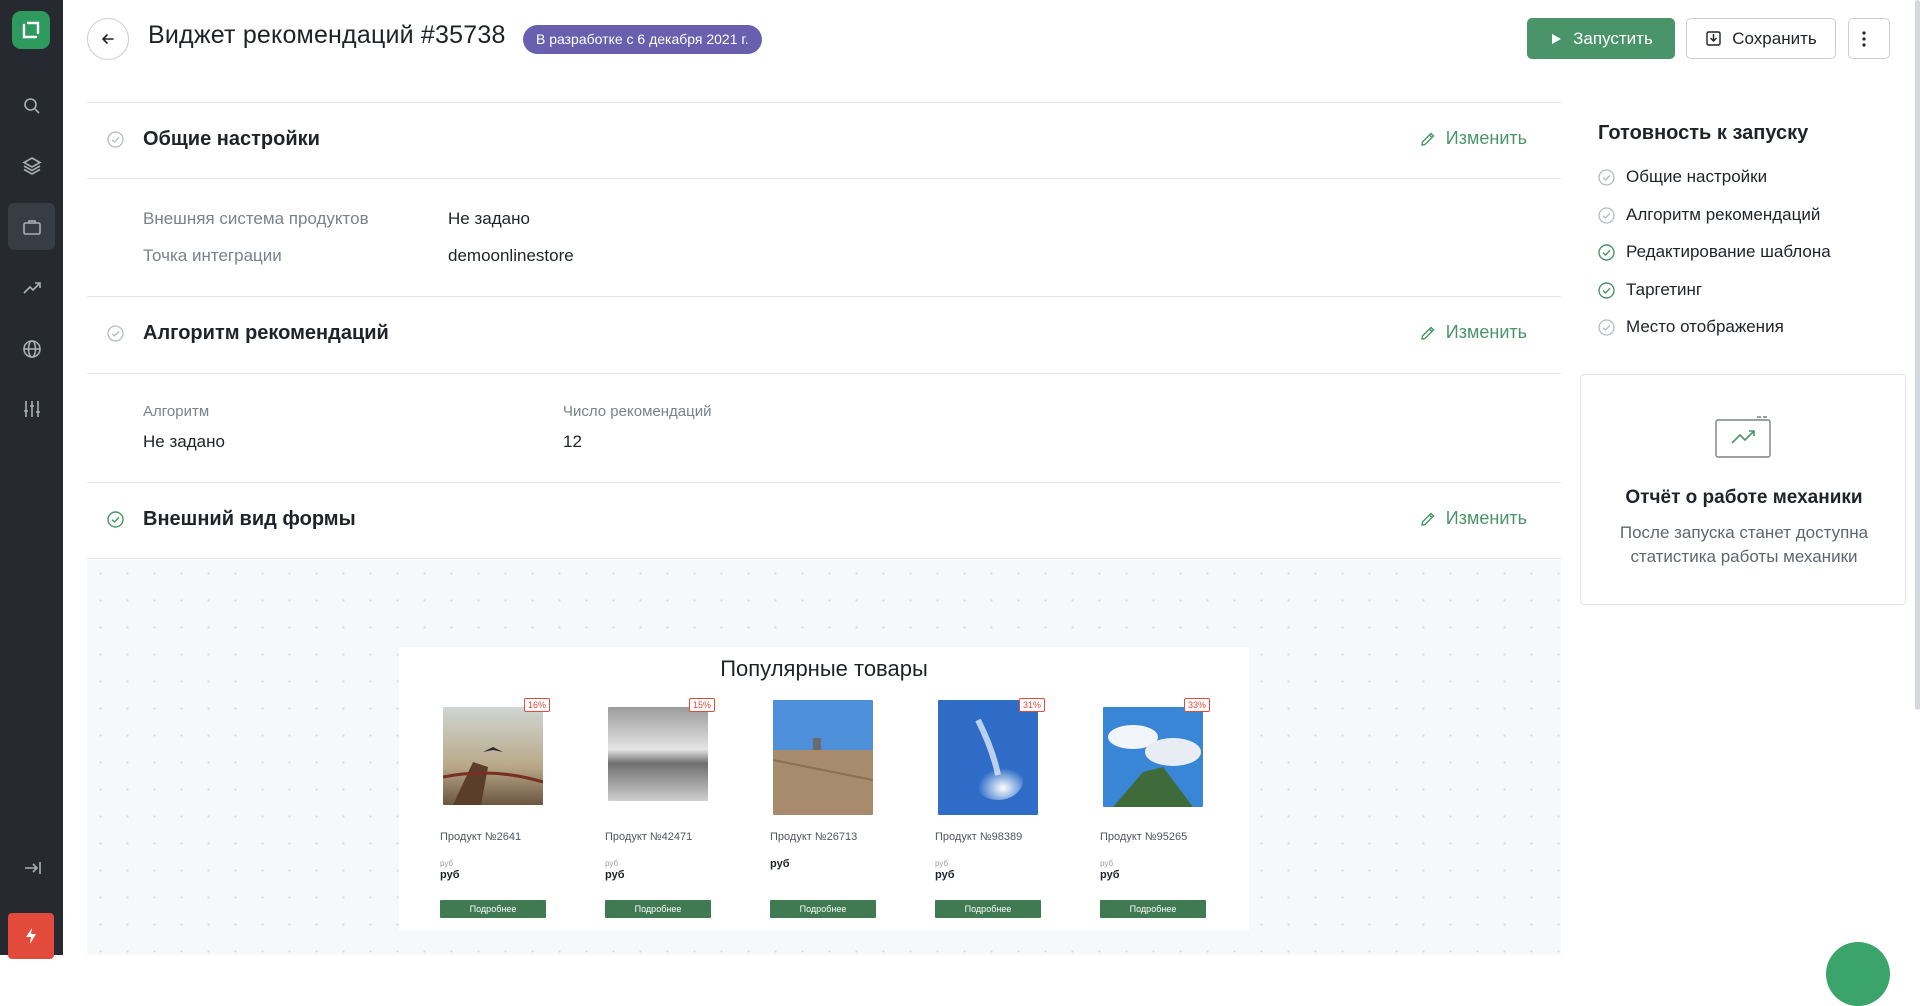  What do you see at coordinates (637, 411) in the screenshot?
I see `field-label: Число рекомендаций` at bounding box center [637, 411].